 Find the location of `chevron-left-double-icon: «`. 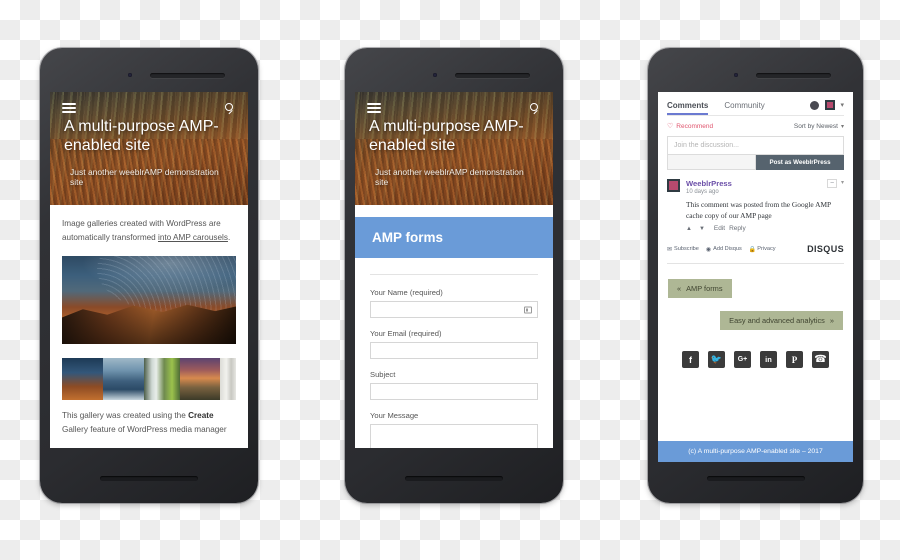

chevron-left-double-icon: « is located at coordinates (679, 289).